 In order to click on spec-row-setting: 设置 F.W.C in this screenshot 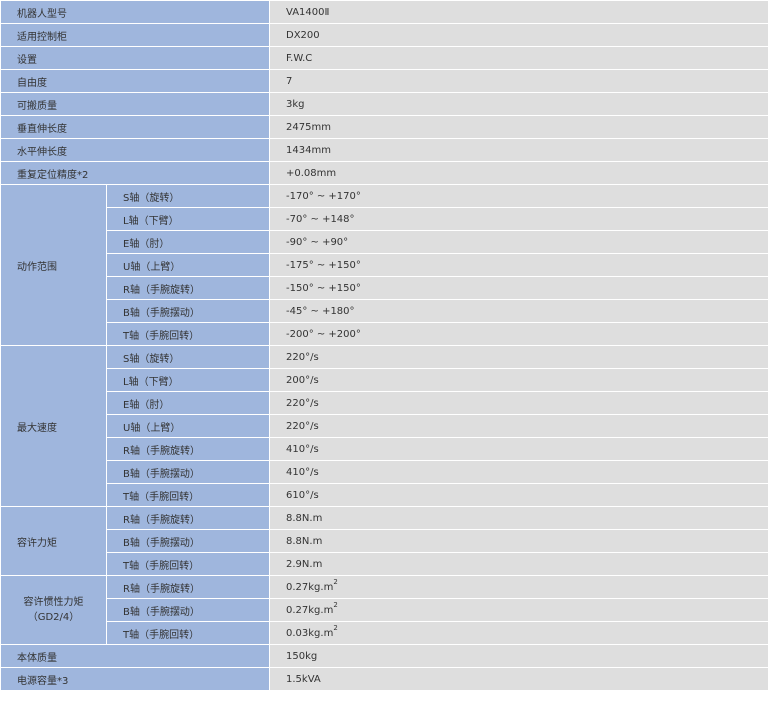, I will do `click(384, 58)`.